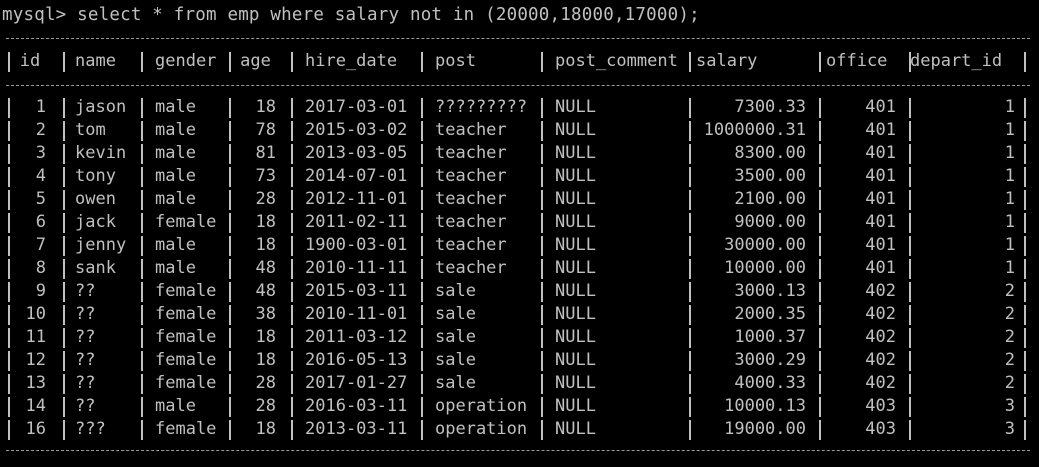 Image resolution: width=1039 pixels, height=467 pixels. What do you see at coordinates (770, 222) in the screenshot?
I see `table-cell: 9000.00` at bounding box center [770, 222].